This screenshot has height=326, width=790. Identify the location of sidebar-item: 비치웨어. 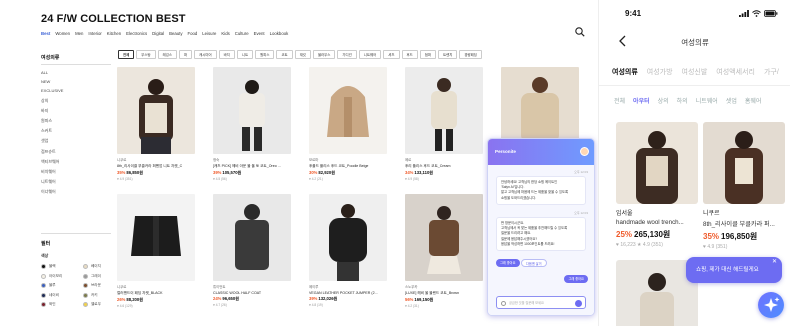
(52, 172).